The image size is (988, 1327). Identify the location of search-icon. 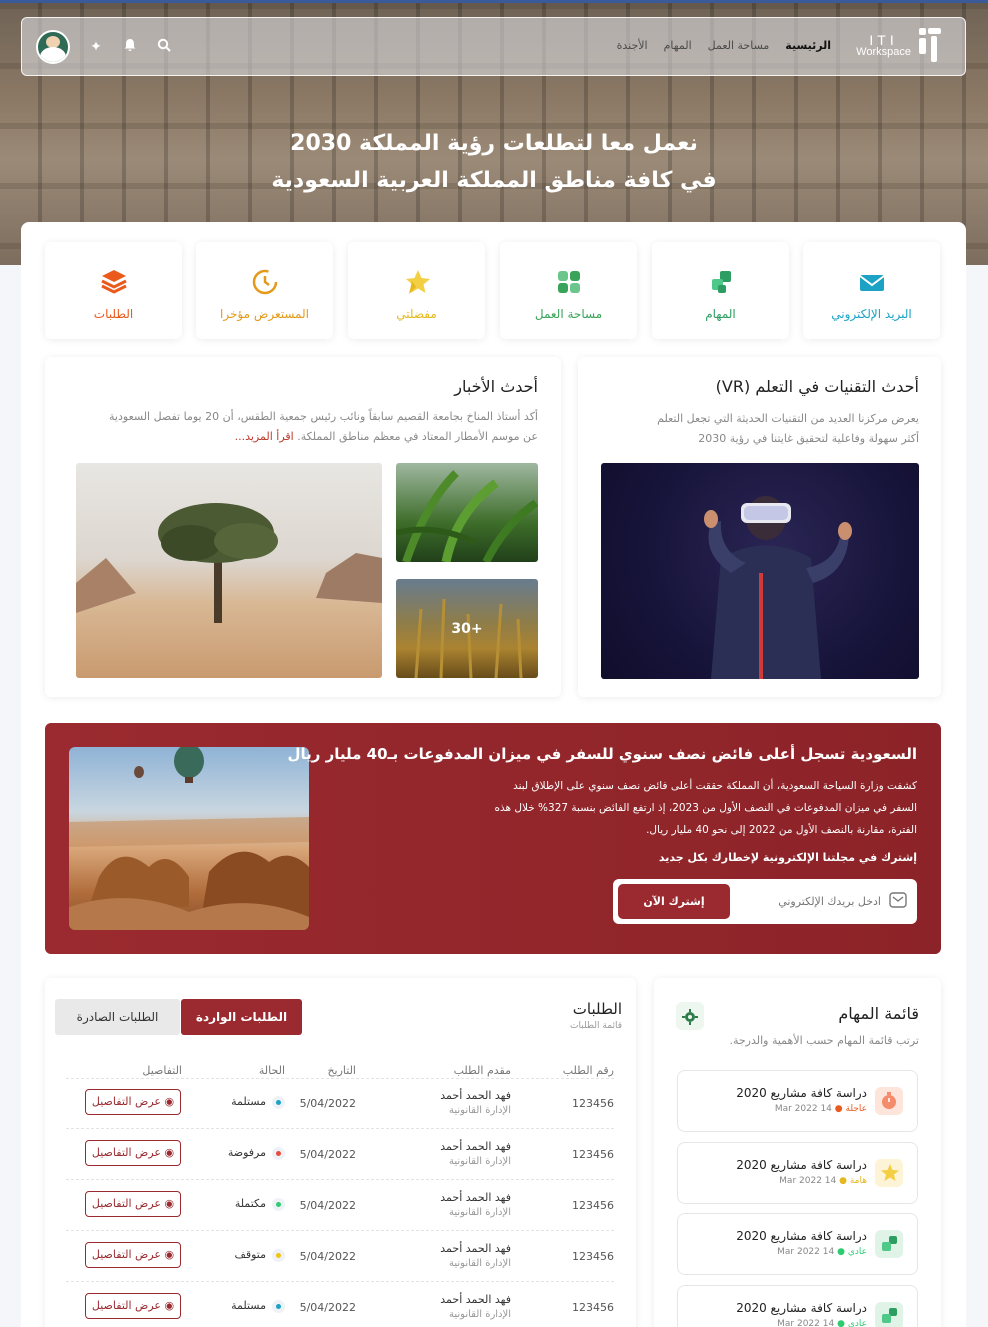
(164, 47).